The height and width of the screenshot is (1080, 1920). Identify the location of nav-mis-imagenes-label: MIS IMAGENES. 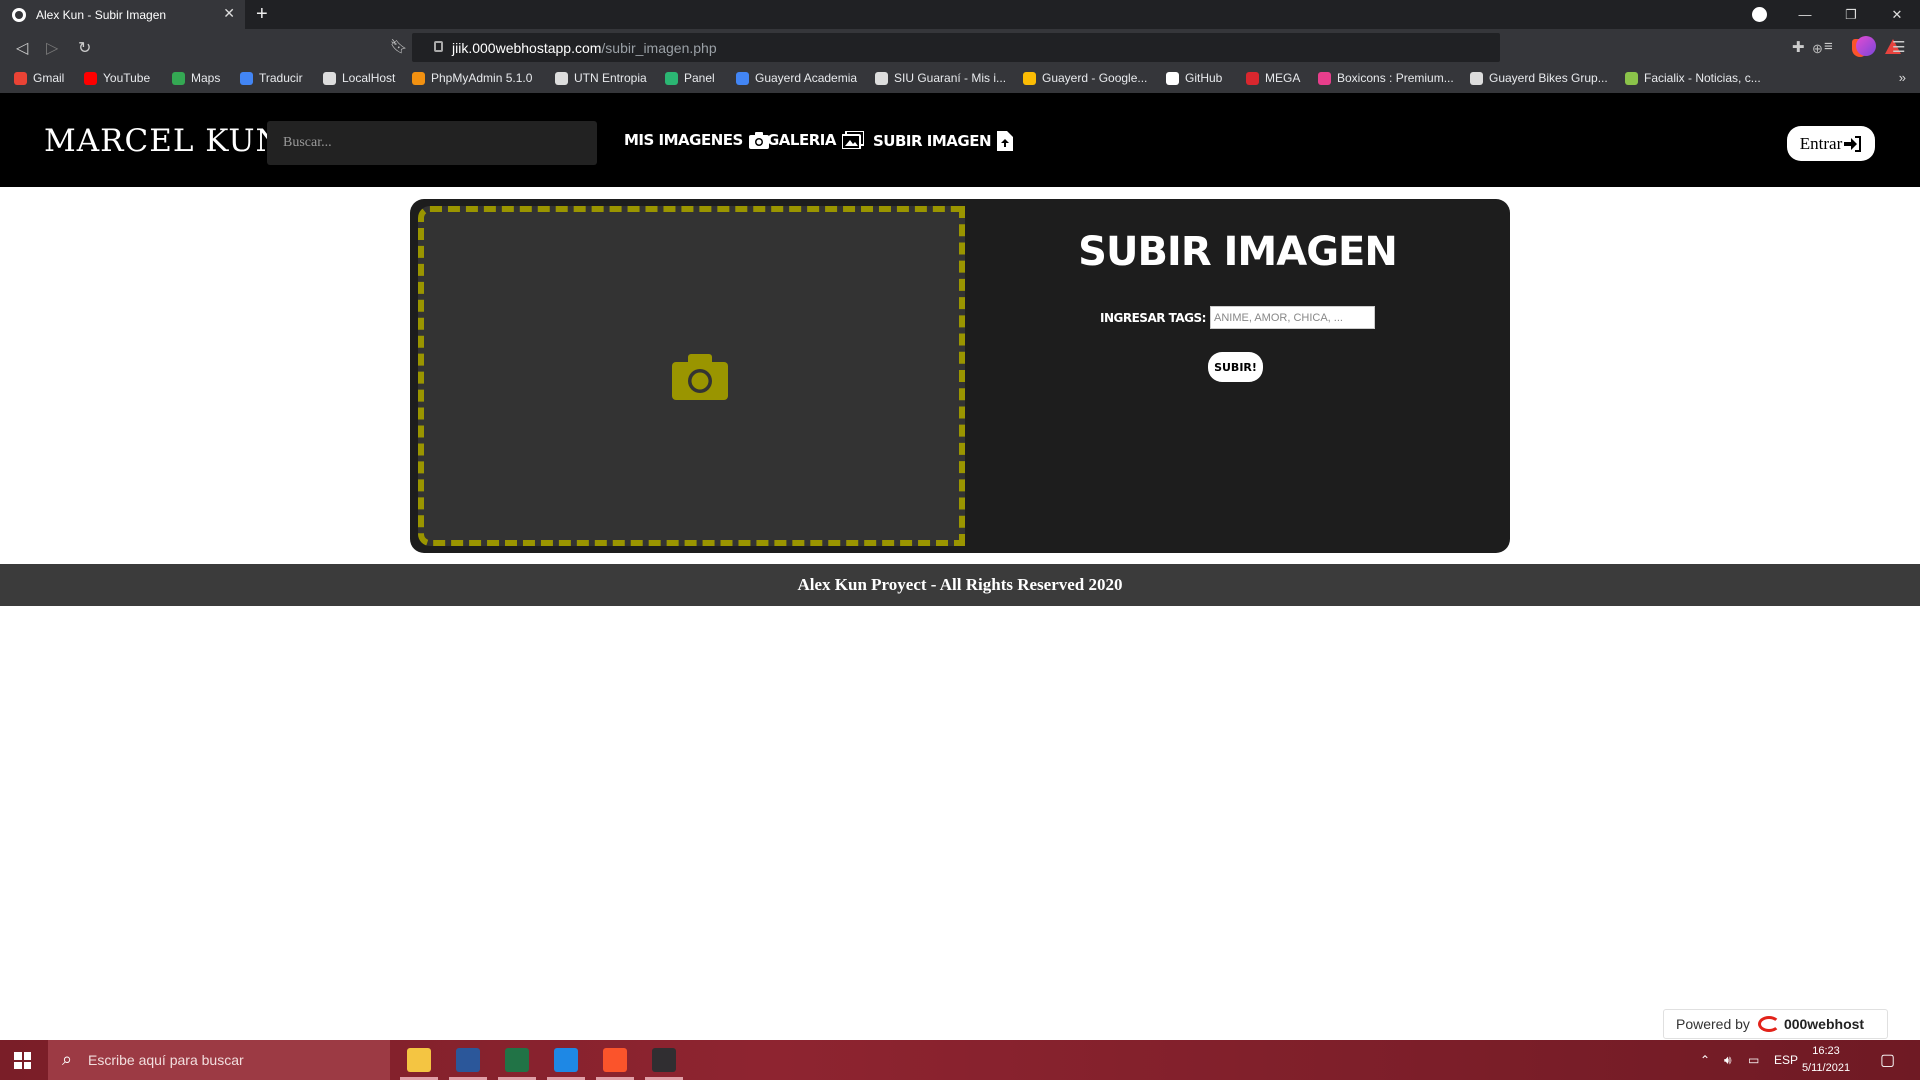
(683, 140).